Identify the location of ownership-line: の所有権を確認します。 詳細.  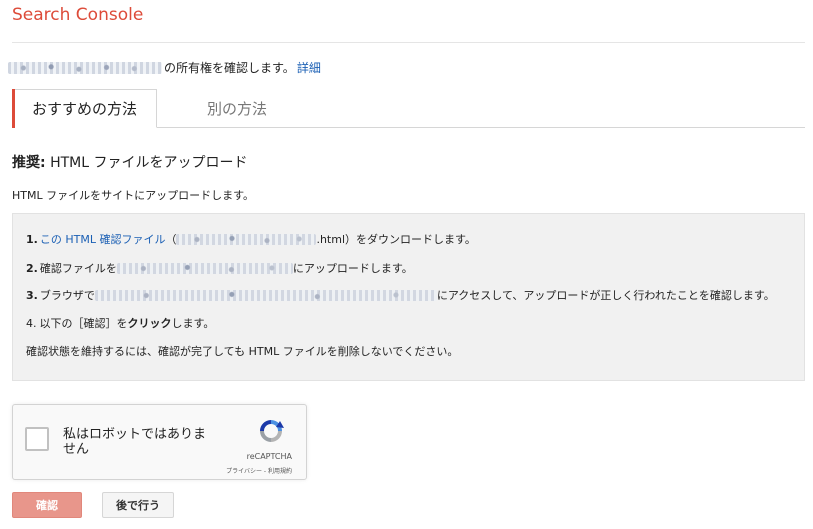
(164, 67).